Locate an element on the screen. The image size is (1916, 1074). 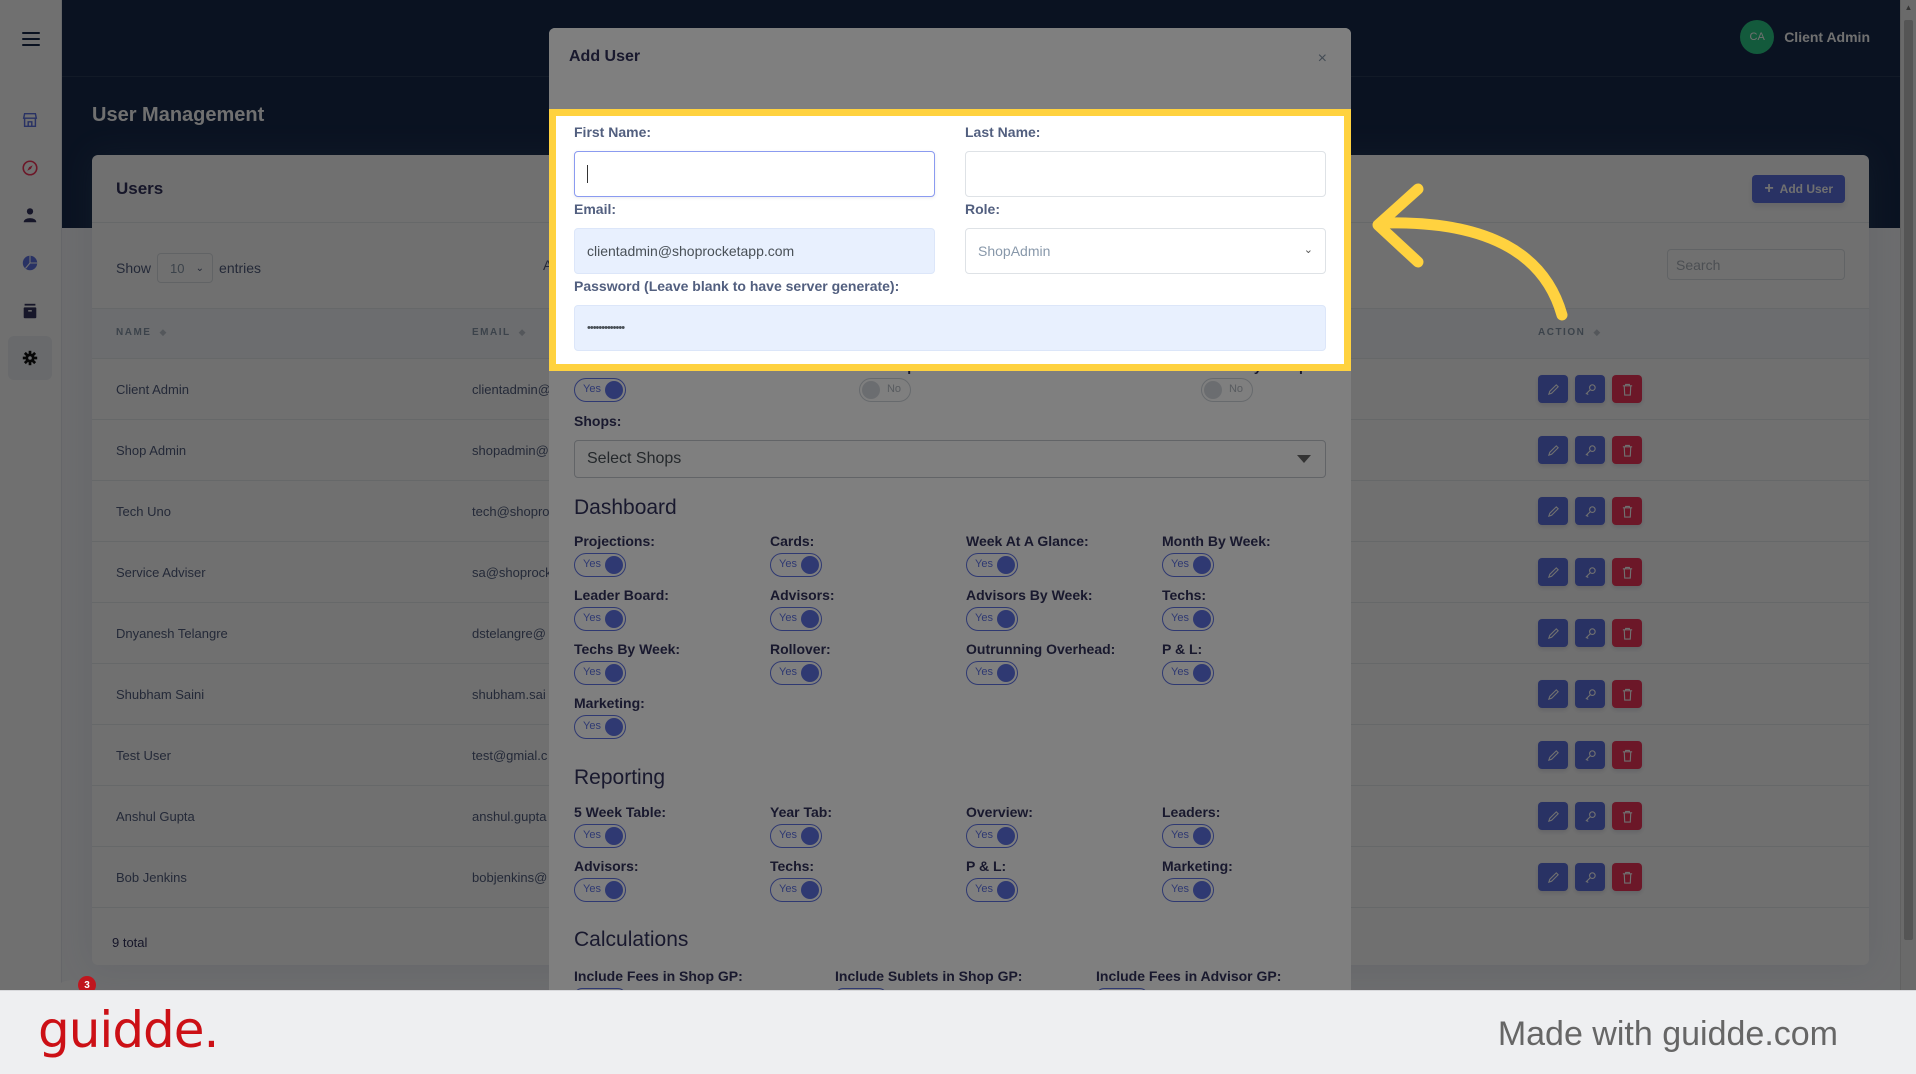
toggle-group: Week At A Glance: Yes is located at coordinates (1027, 555).